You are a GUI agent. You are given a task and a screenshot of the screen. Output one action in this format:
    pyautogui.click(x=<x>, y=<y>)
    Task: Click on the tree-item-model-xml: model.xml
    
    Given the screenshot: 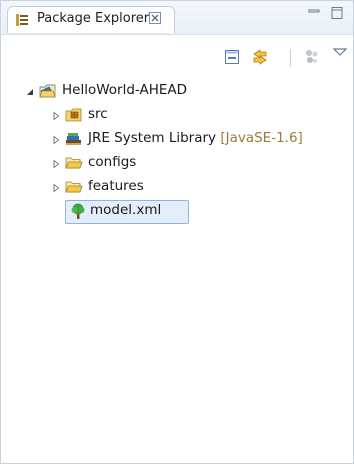 What is the action you would take?
    pyautogui.click(x=177, y=211)
    